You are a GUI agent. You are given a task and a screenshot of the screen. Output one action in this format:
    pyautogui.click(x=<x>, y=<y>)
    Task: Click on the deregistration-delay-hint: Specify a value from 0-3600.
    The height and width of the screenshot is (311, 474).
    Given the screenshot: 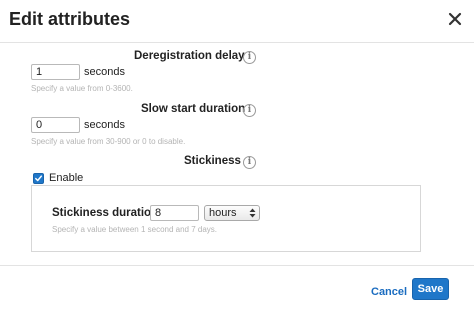 What is the action you would take?
    pyautogui.click(x=82, y=88)
    